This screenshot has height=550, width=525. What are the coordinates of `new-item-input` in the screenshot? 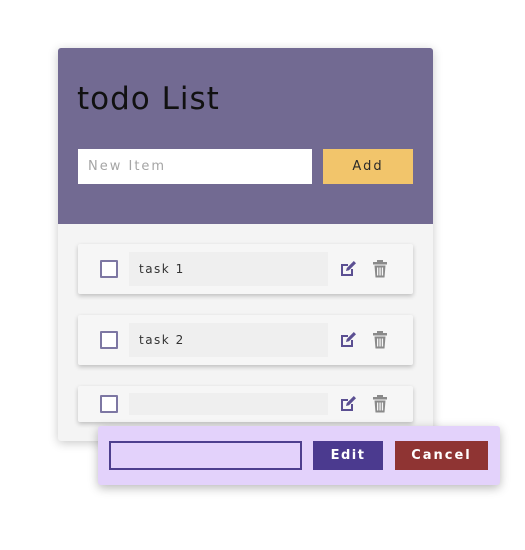 It's located at (195, 166).